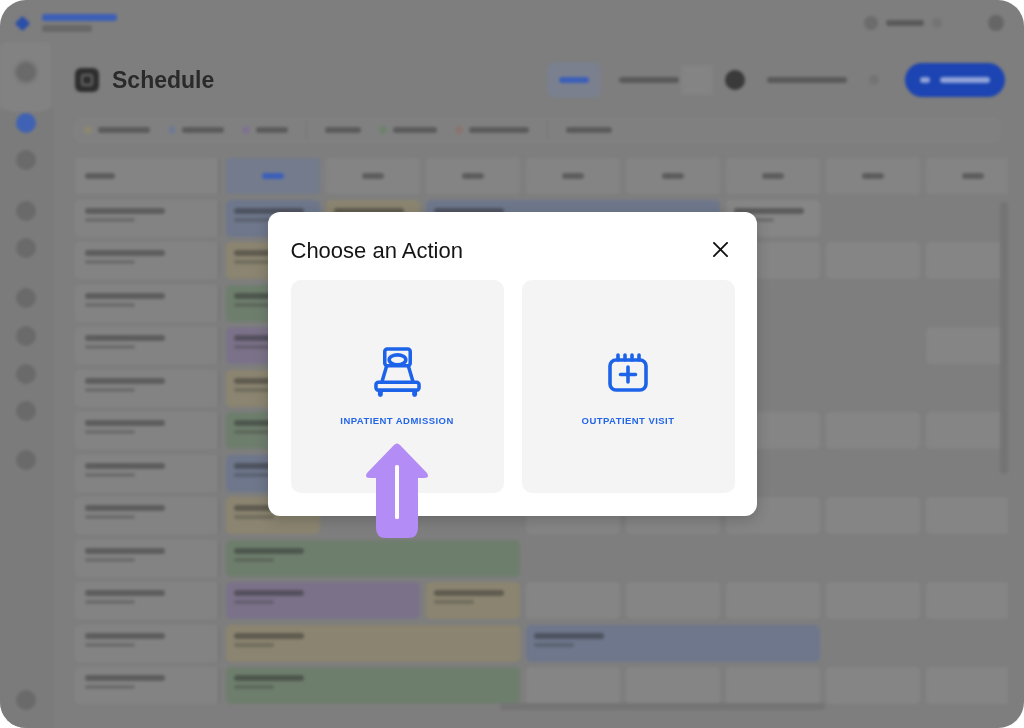  What do you see at coordinates (163, 80) in the screenshot?
I see `page-title: Schedule` at bounding box center [163, 80].